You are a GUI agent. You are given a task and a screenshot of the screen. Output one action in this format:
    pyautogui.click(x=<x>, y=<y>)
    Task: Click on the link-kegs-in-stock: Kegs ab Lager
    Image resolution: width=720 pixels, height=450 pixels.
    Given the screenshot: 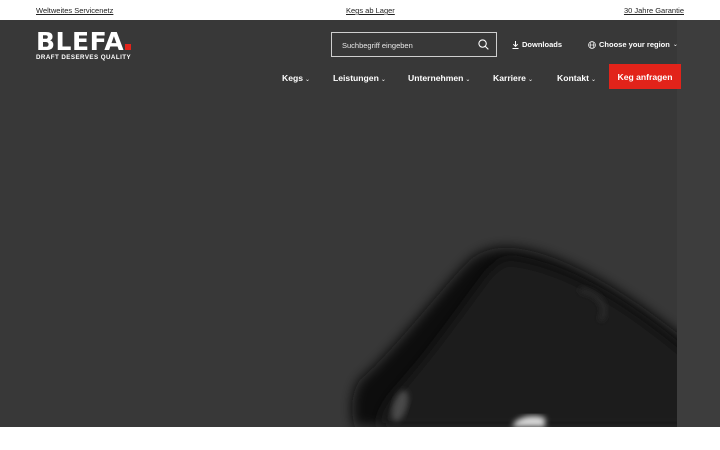 What is the action you would take?
    pyautogui.click(x=370, y=10)
    